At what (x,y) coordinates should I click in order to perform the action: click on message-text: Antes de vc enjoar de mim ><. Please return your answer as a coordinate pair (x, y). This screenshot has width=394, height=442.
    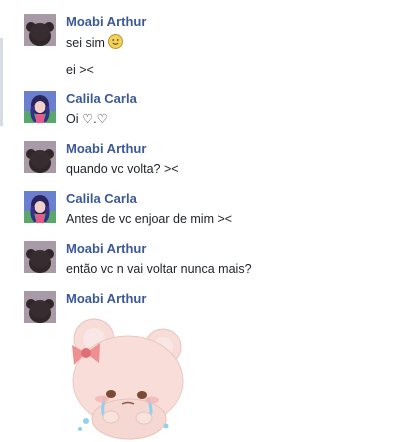
    Looking at the image, I should click on (149, 219).